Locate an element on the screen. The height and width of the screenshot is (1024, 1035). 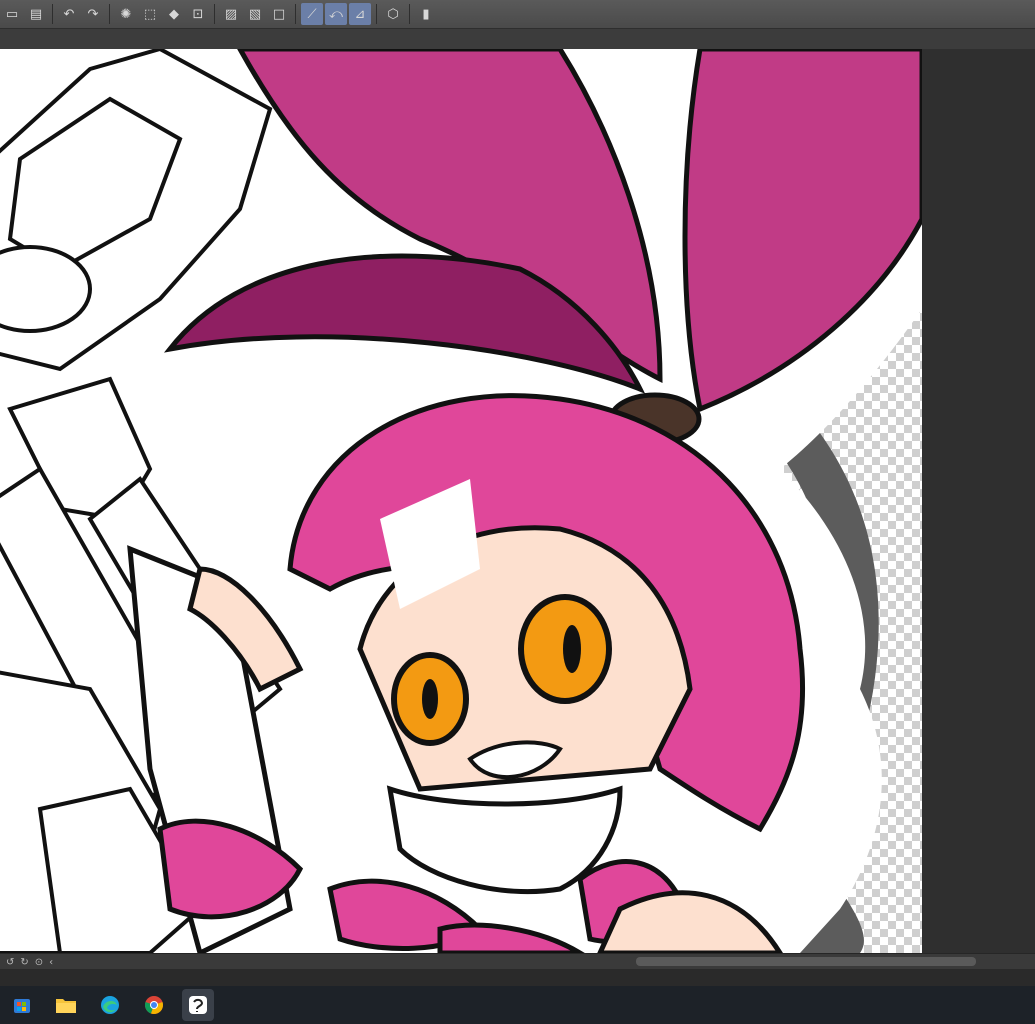
right-gutter is located at coordinates (978, 501).